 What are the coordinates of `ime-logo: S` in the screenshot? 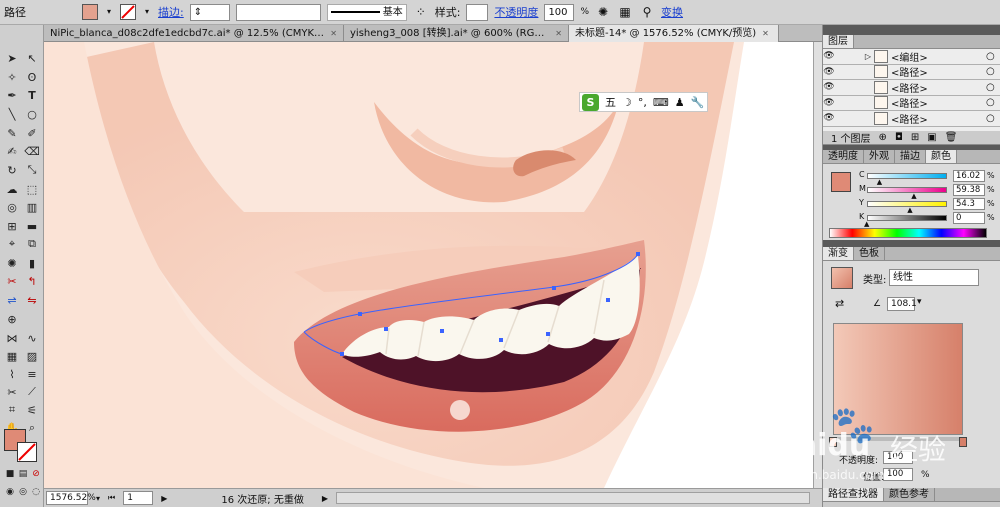 It's located at (590, 102).